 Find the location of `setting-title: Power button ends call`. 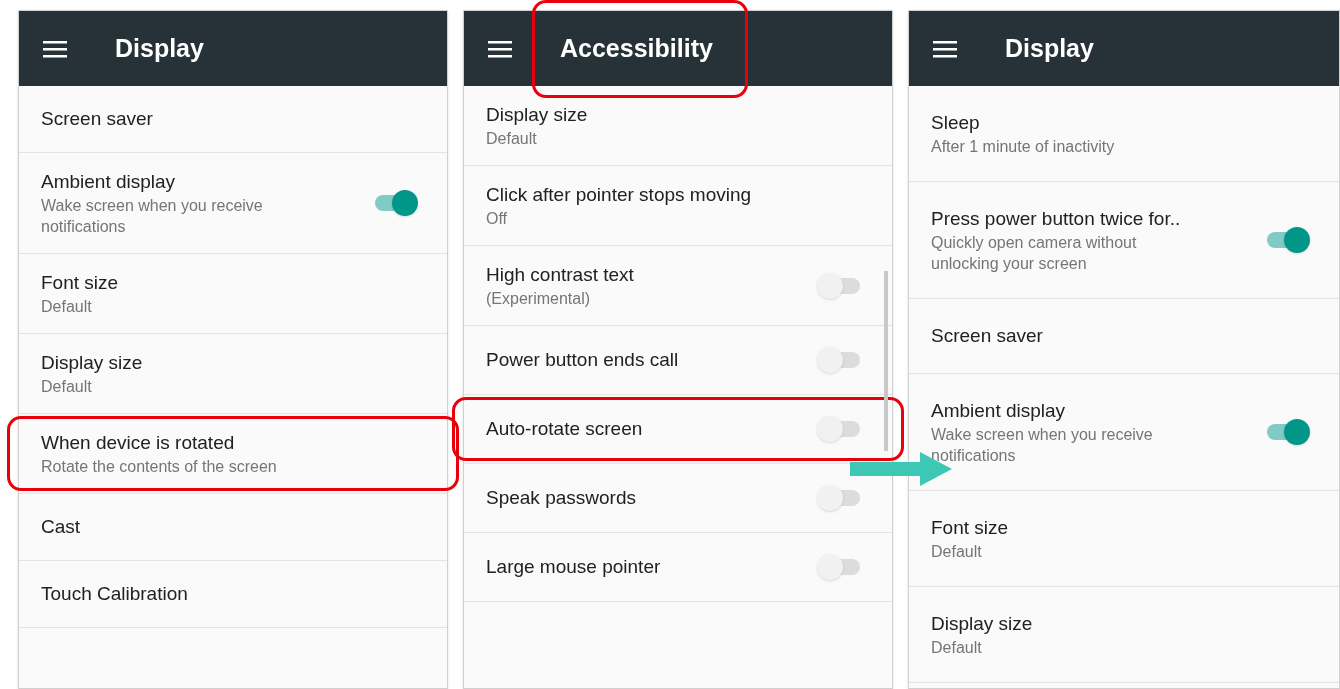

setting-title: Power button ends call is located at coordinates (583, 360).